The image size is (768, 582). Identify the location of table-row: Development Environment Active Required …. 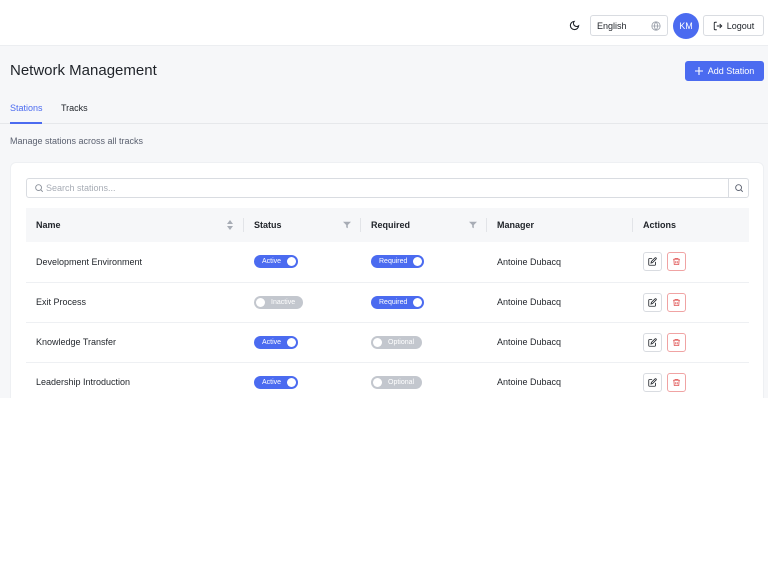
(387, 262).